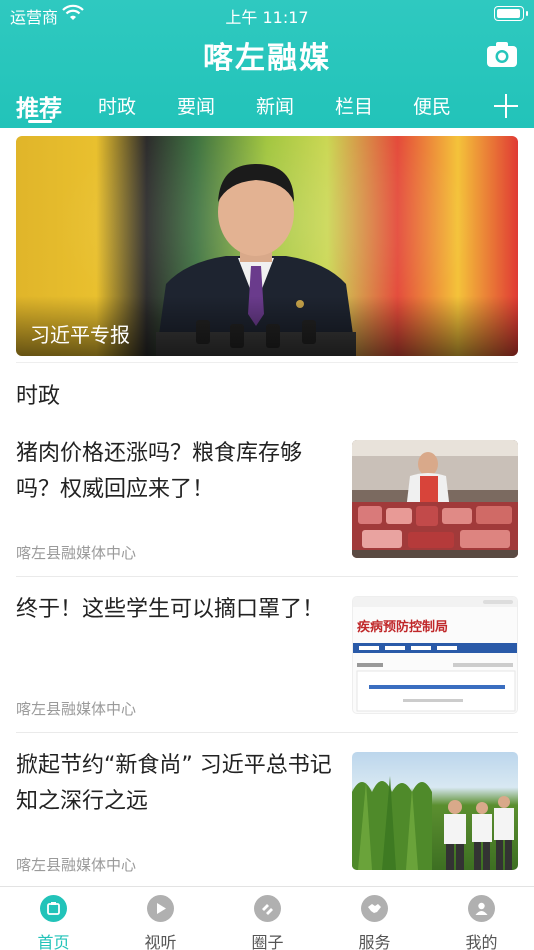 This screenshot has height=950, width=534. I want to click on status-bar: 运营商 上午 11:17, so click(267, 15).